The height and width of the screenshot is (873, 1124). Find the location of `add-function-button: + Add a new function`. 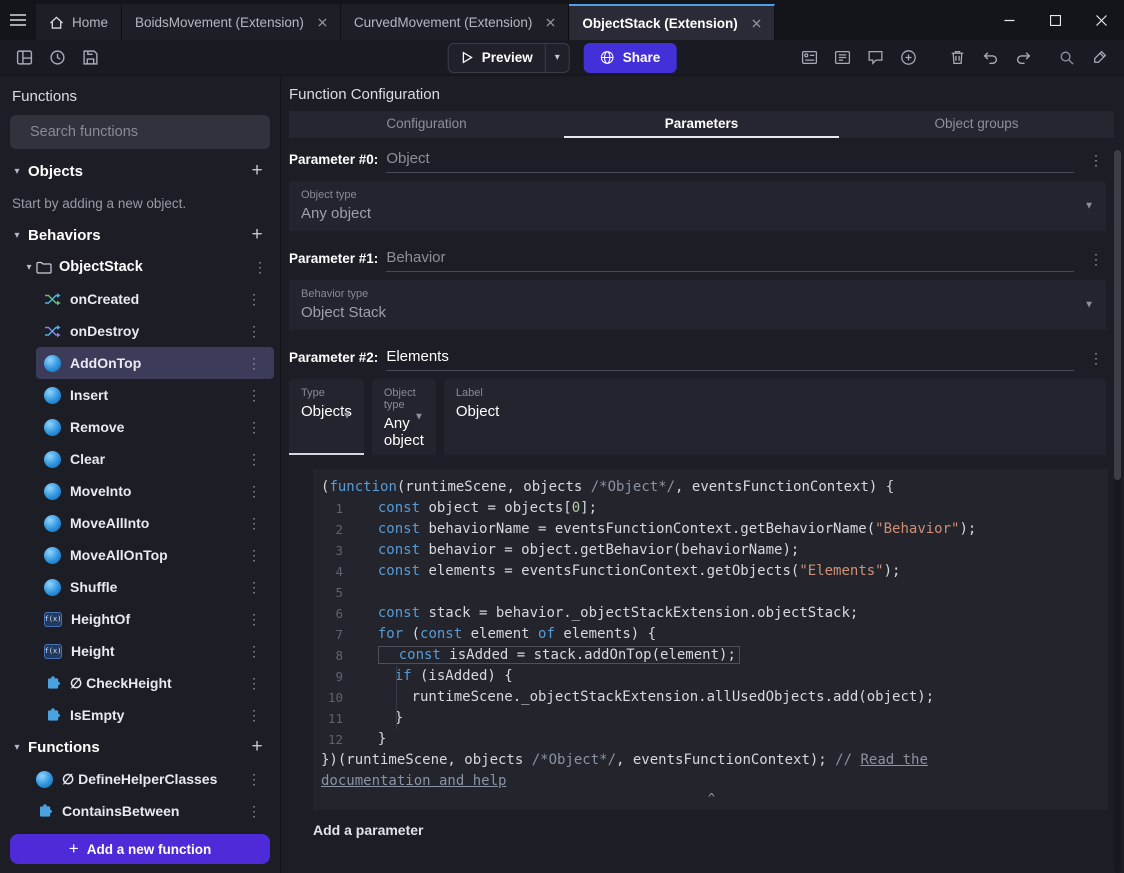

add-function-button: + Add a new function is located at coordinates (140, 849).